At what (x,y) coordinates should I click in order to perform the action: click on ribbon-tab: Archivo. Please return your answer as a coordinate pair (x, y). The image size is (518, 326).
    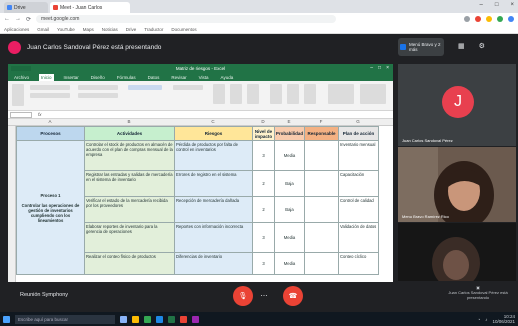
    Looking at the image, I should click on (21, 77).